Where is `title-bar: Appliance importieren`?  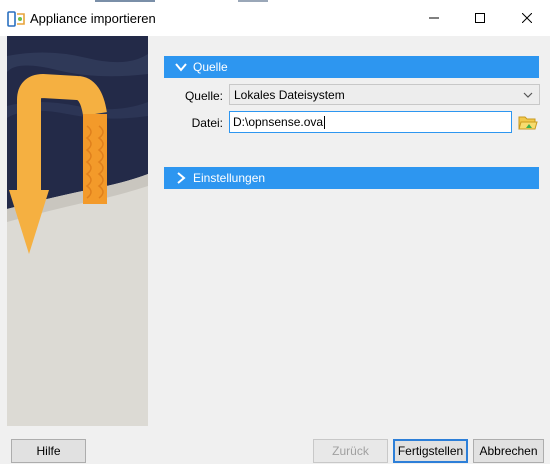 title-bar: Appliance importieren is located at coordinates (275, 18).